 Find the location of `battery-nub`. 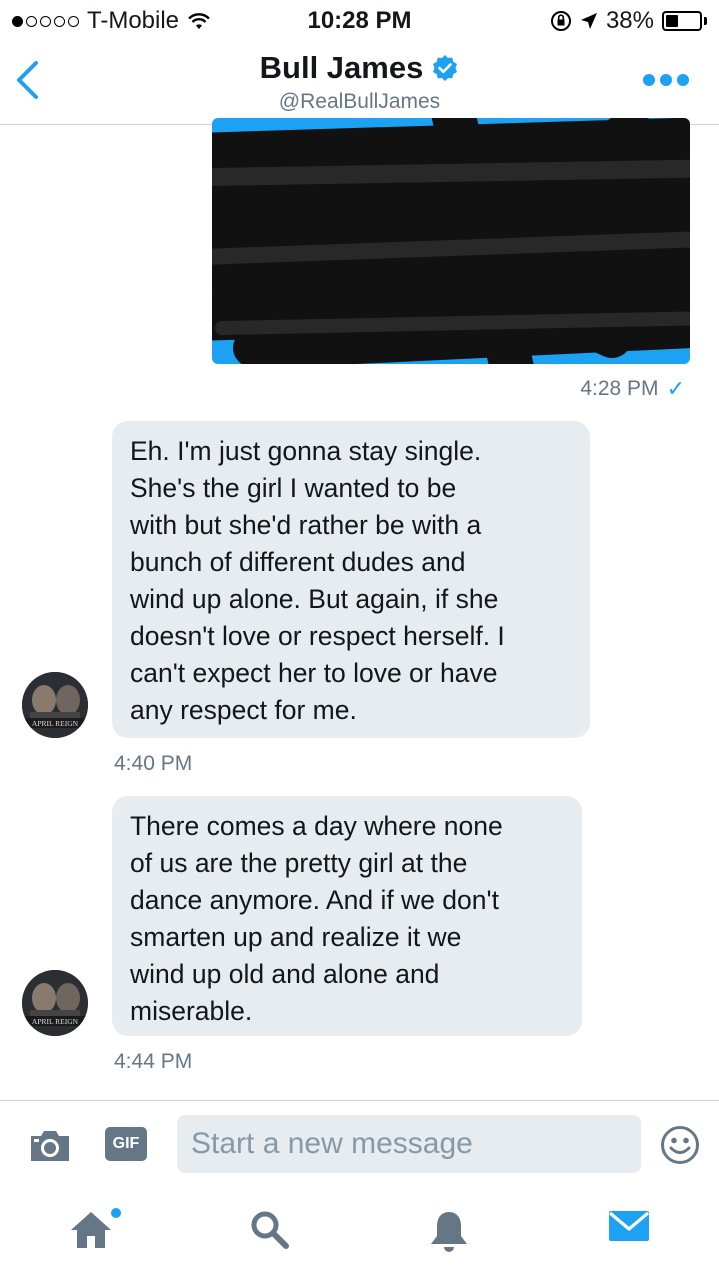

battery-nub is located at coordinates (705, 21).